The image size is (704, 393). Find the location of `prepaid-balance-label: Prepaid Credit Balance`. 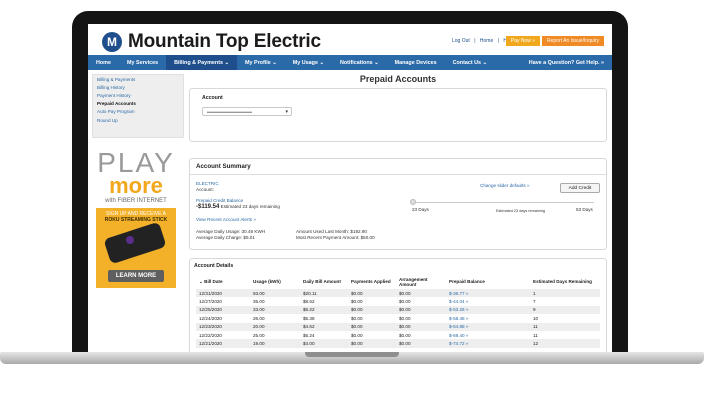

prepaid-balance-label: Prepaid Credit Balance is located at coordinates (220, 200).